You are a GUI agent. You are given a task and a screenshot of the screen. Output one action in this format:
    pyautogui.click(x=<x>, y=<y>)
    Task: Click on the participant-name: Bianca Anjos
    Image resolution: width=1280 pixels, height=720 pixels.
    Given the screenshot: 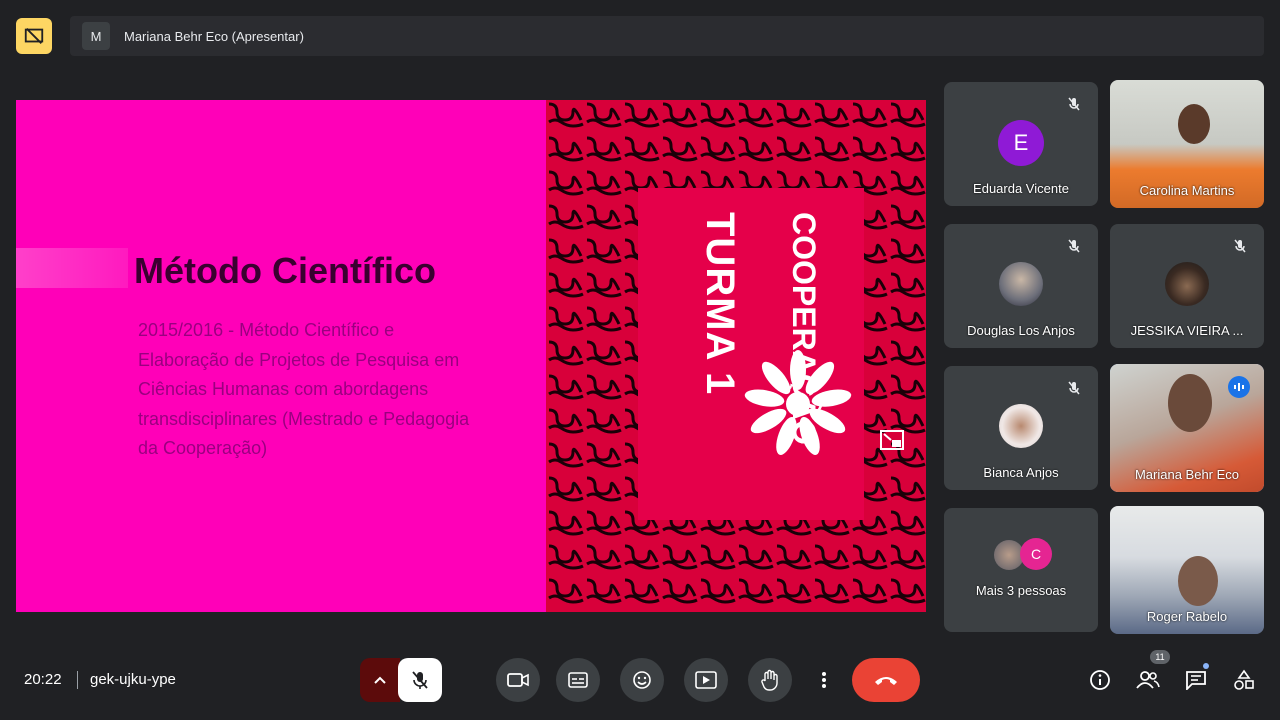 What is the action you would take?
    pyautogui.click(x=1021, y=472)
    